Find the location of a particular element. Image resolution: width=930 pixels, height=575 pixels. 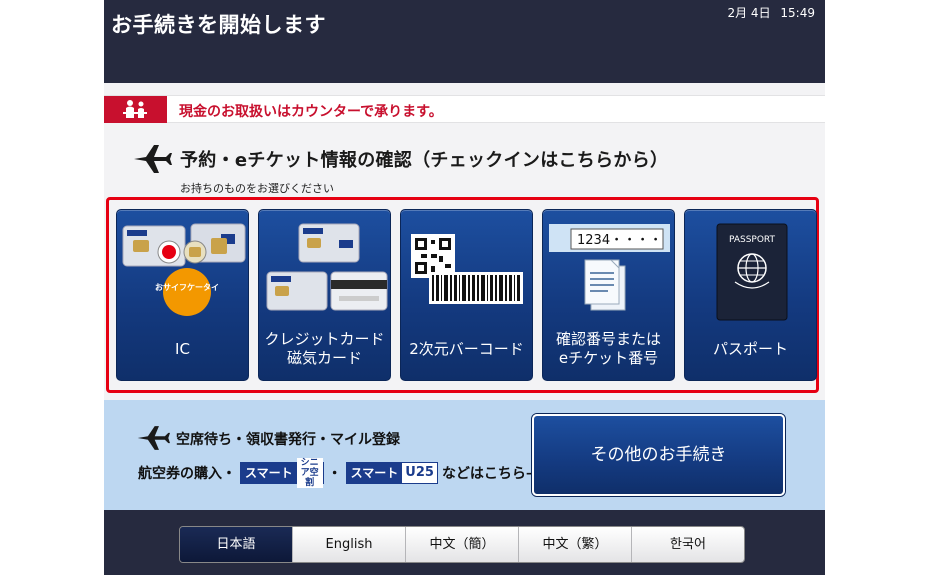

footer-bar: 日本語 English 中文（簡） 中文（繁） 한국어 is located at coordinates (464, 542).